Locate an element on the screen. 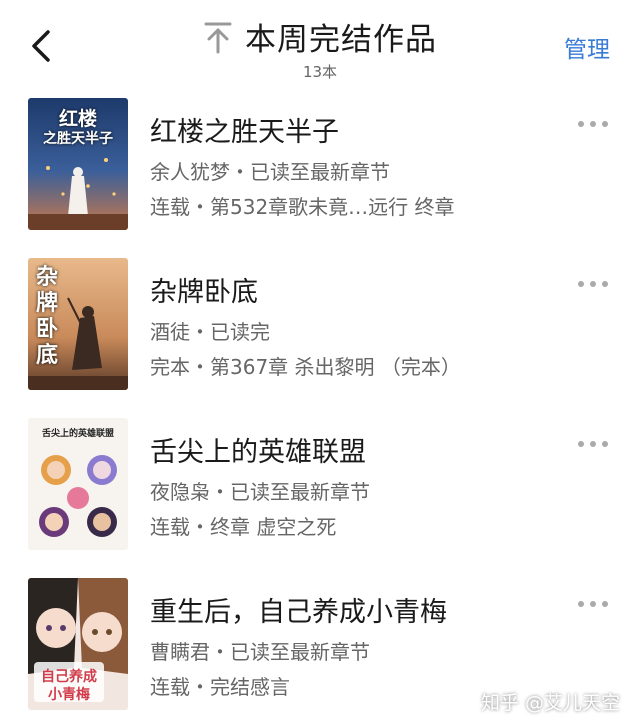 Image resolution: width=640 pixels, height=727 pixels. cover-subtitle: 之胜天半子 is located at coordinates (78, 139).